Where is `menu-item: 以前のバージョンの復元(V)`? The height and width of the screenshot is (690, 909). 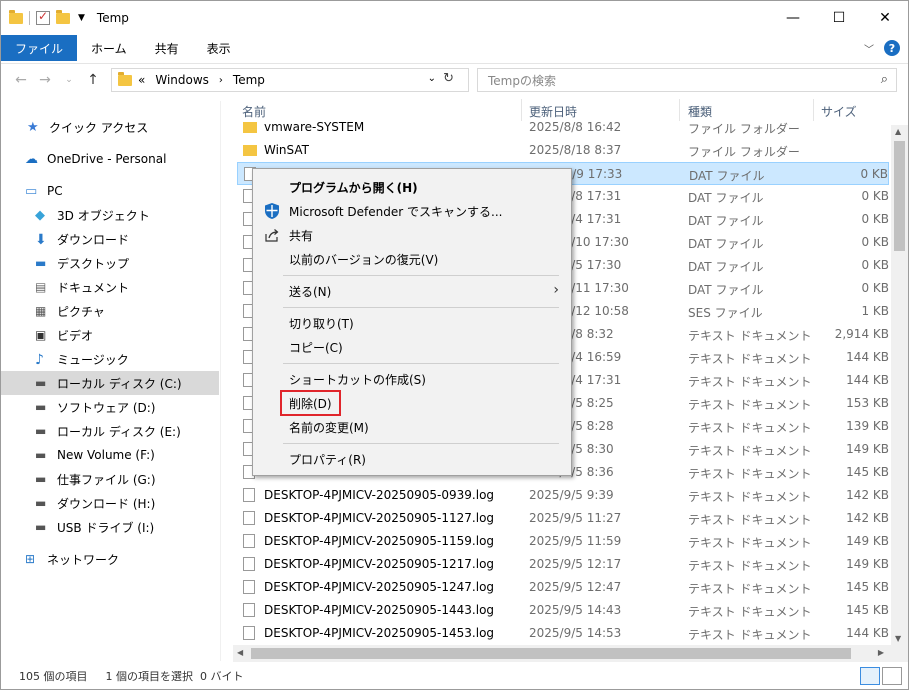 menu-item: 以前のバージョンの復元(V) is located at coordinates (412, 259).